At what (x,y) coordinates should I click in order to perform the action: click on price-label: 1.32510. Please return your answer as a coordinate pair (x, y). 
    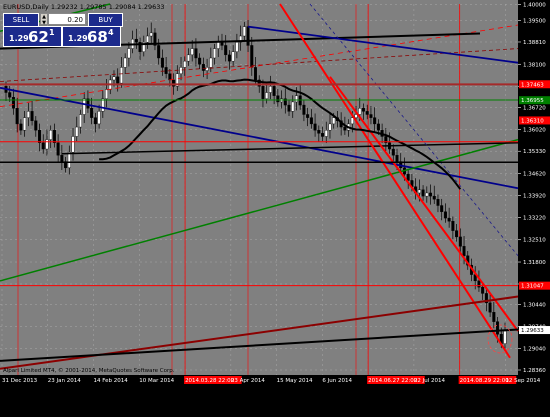
    Looking at the image, I should click on (534, 241).